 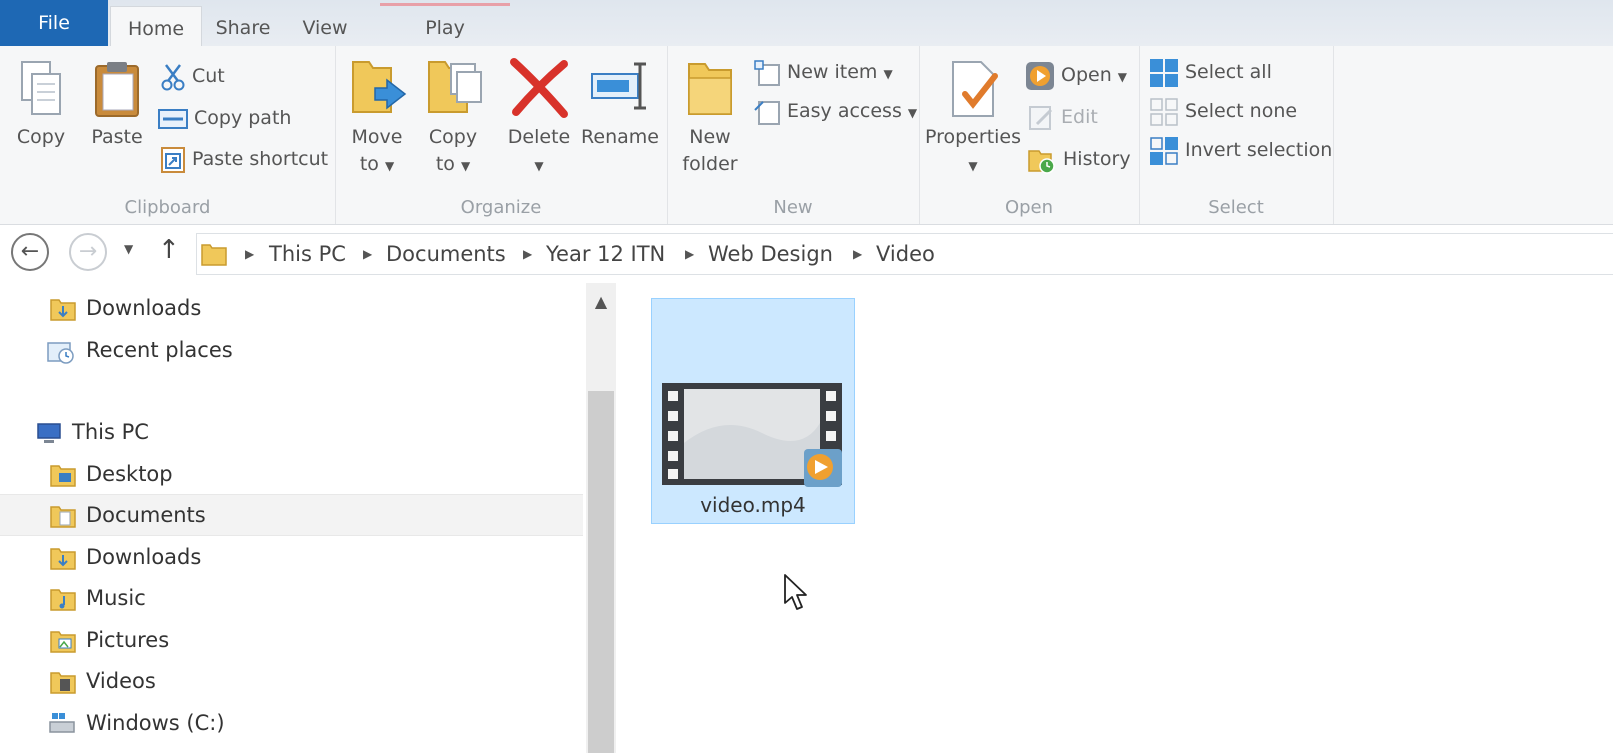 What do you see at coordinates (453, 118) in the screenshot?
I see `copy-to-button: Copy to ▼` at bounding box center [453, 118].